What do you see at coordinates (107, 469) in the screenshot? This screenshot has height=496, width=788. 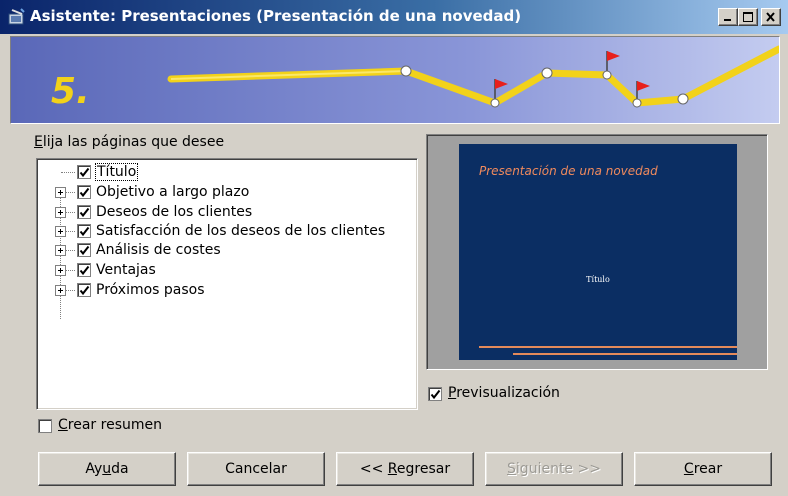 I see `help-button: Ayuda` at bounding box center [107, 469].